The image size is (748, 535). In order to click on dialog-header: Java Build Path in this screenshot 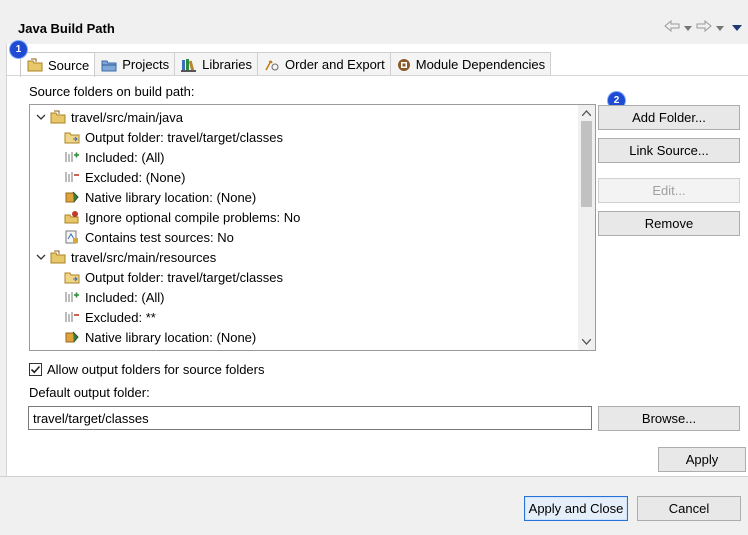, I will do `click(374, 22)`.